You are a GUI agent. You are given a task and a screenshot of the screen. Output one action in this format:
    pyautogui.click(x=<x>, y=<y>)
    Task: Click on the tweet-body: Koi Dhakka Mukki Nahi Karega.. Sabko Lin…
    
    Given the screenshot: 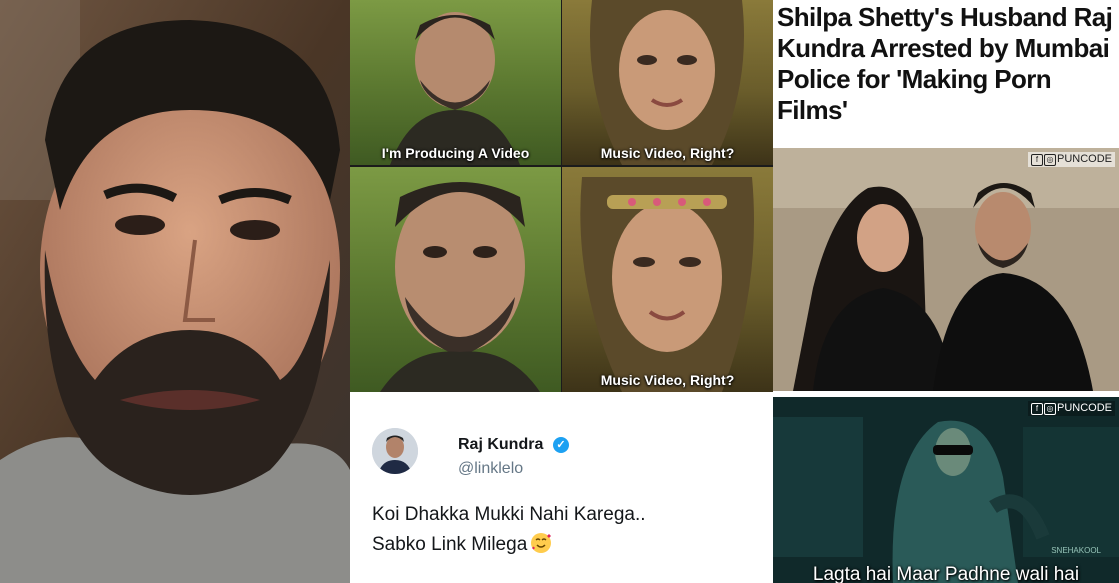 What is the action you would take?
    pyautogui.click(x=509, y=530)
    